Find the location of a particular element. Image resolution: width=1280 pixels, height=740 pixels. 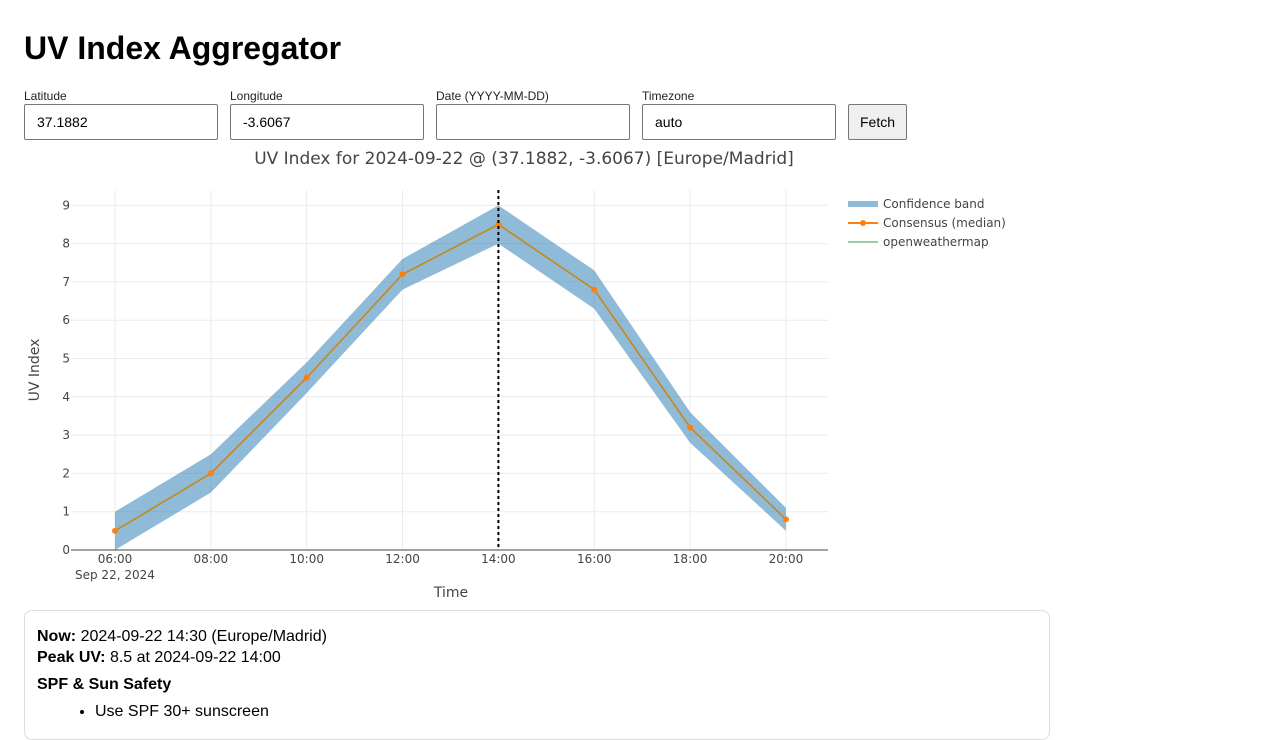

spf-tips-list: Use SPF 30+ sunscreen is located at coordinates (537, 711).